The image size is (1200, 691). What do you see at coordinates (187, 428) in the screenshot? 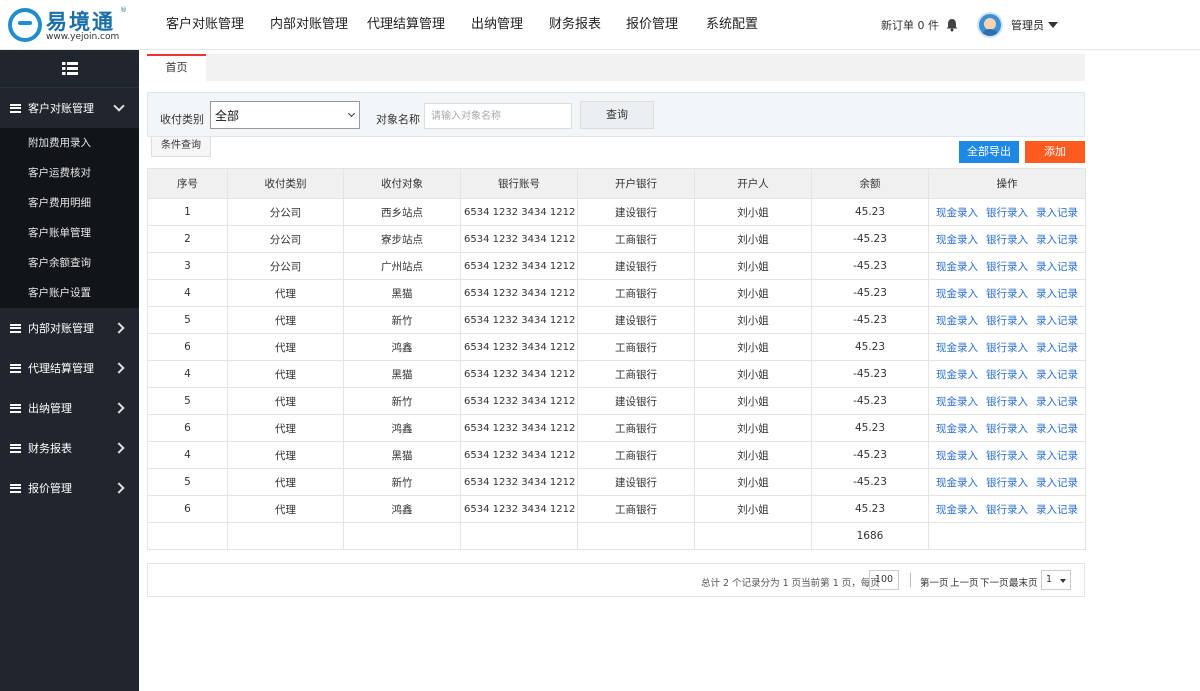
I see `row-index: 6` at bounding box center [187, 428].